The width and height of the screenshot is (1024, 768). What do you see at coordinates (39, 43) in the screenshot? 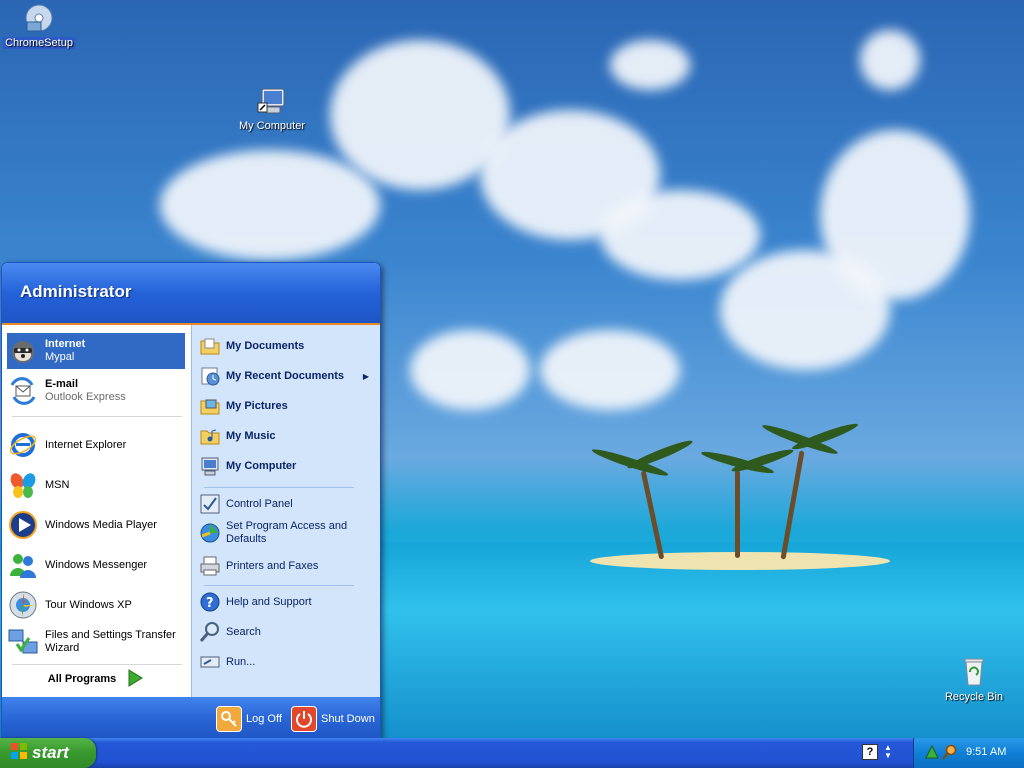
I see `desktop-icon-label: ChromeSetup` at bounding box center [39, 43].